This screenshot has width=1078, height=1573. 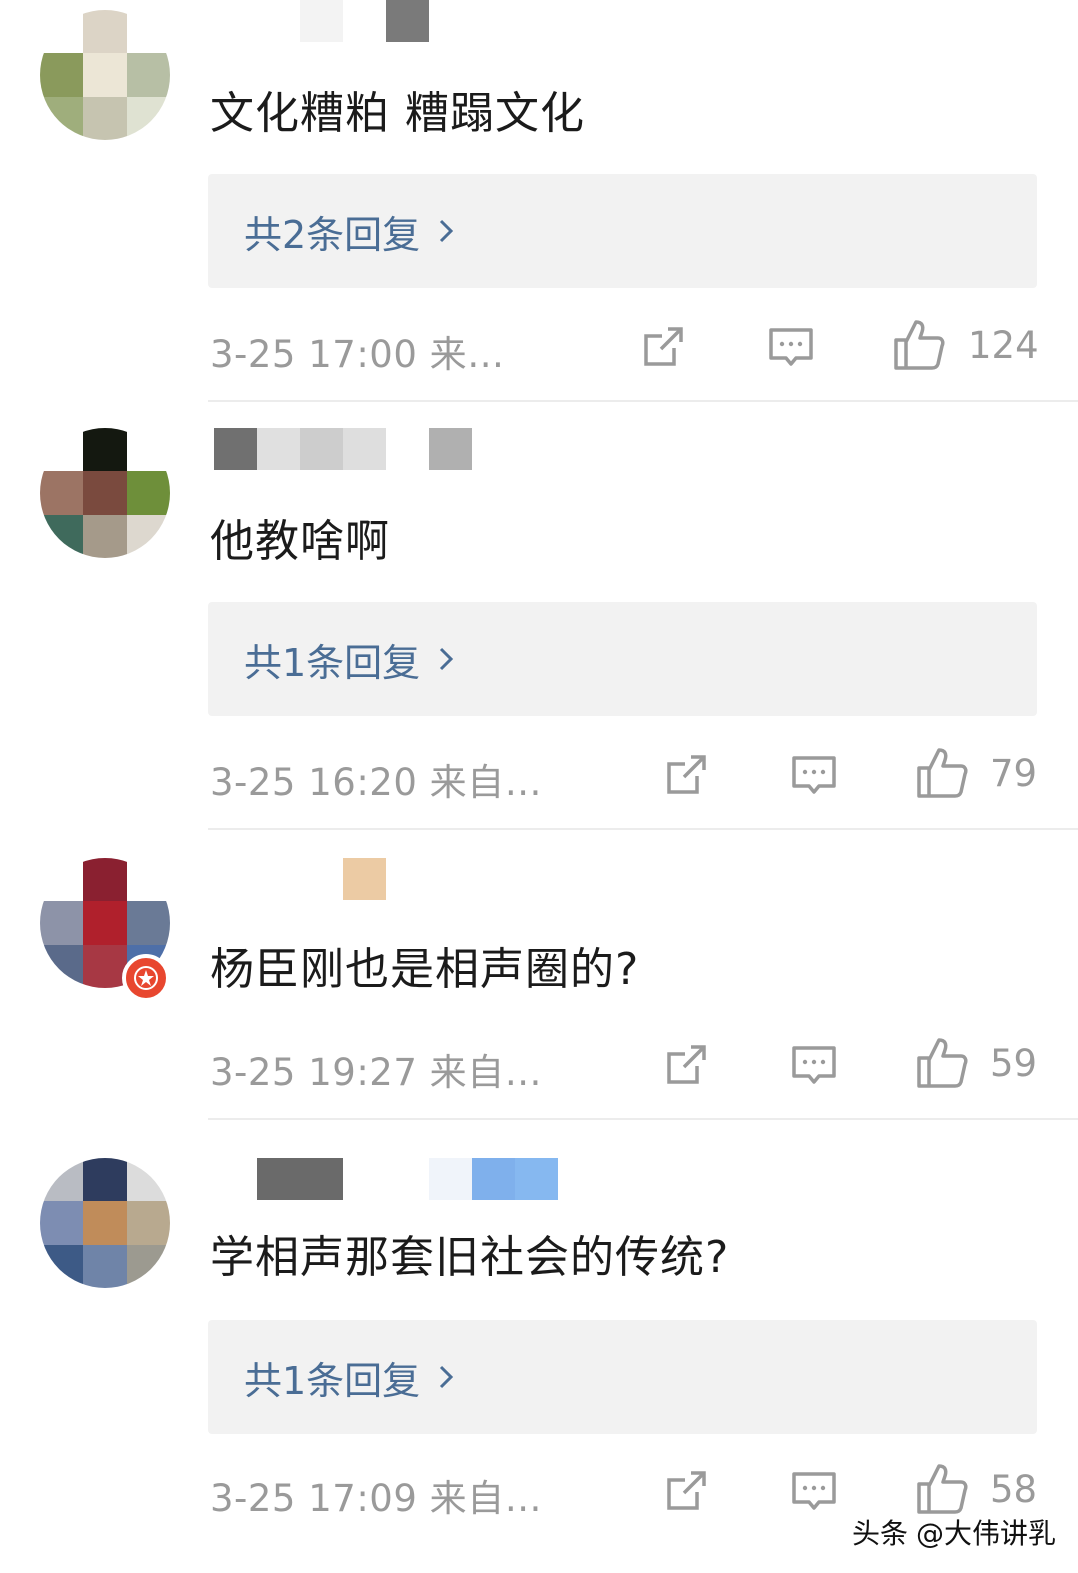 I want to click on comment-text: 他教啥啊, so click(x=300, y=541).